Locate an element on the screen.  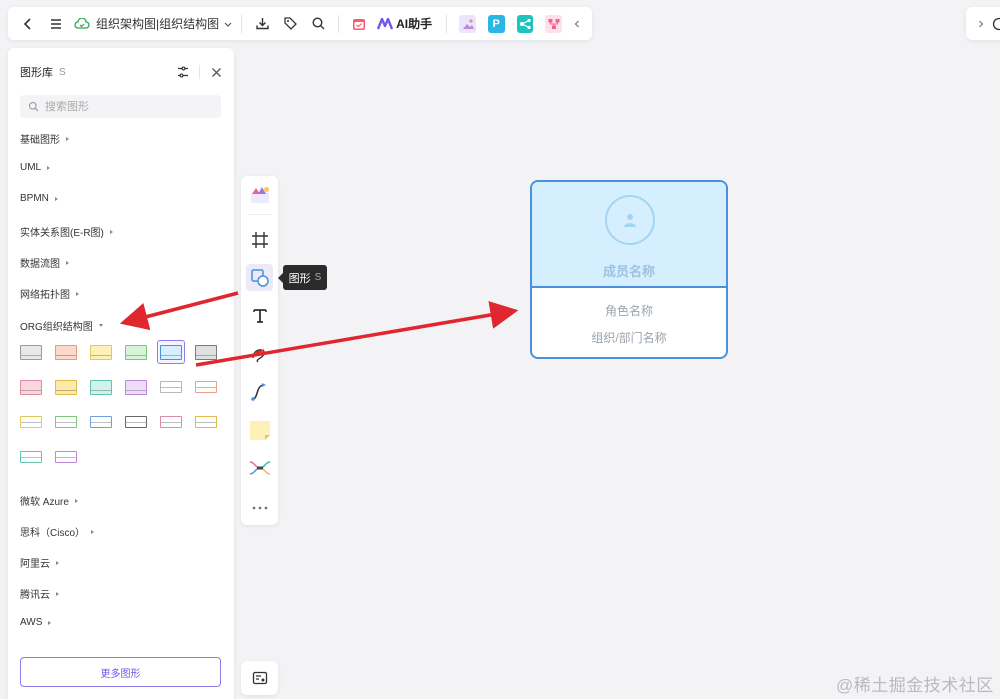
shape-icon is located at coordinates (259, 277).